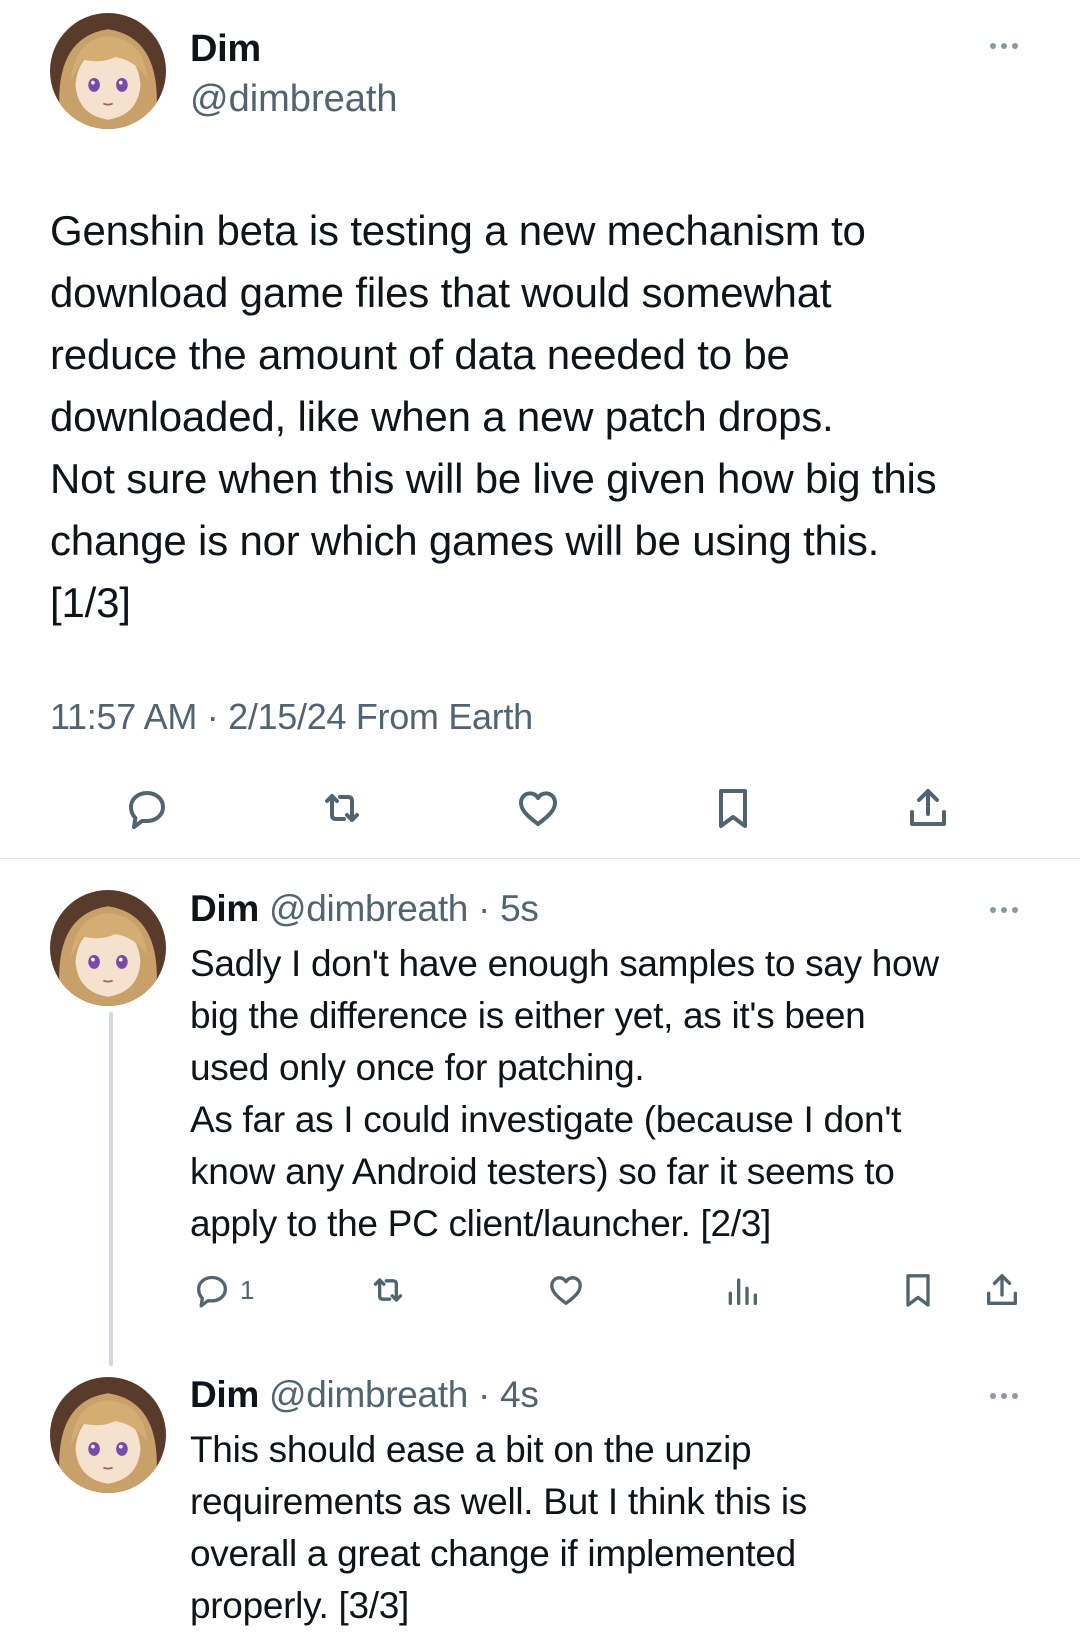  I want to click on reply-action-bar: 1, so click(540, 1290).